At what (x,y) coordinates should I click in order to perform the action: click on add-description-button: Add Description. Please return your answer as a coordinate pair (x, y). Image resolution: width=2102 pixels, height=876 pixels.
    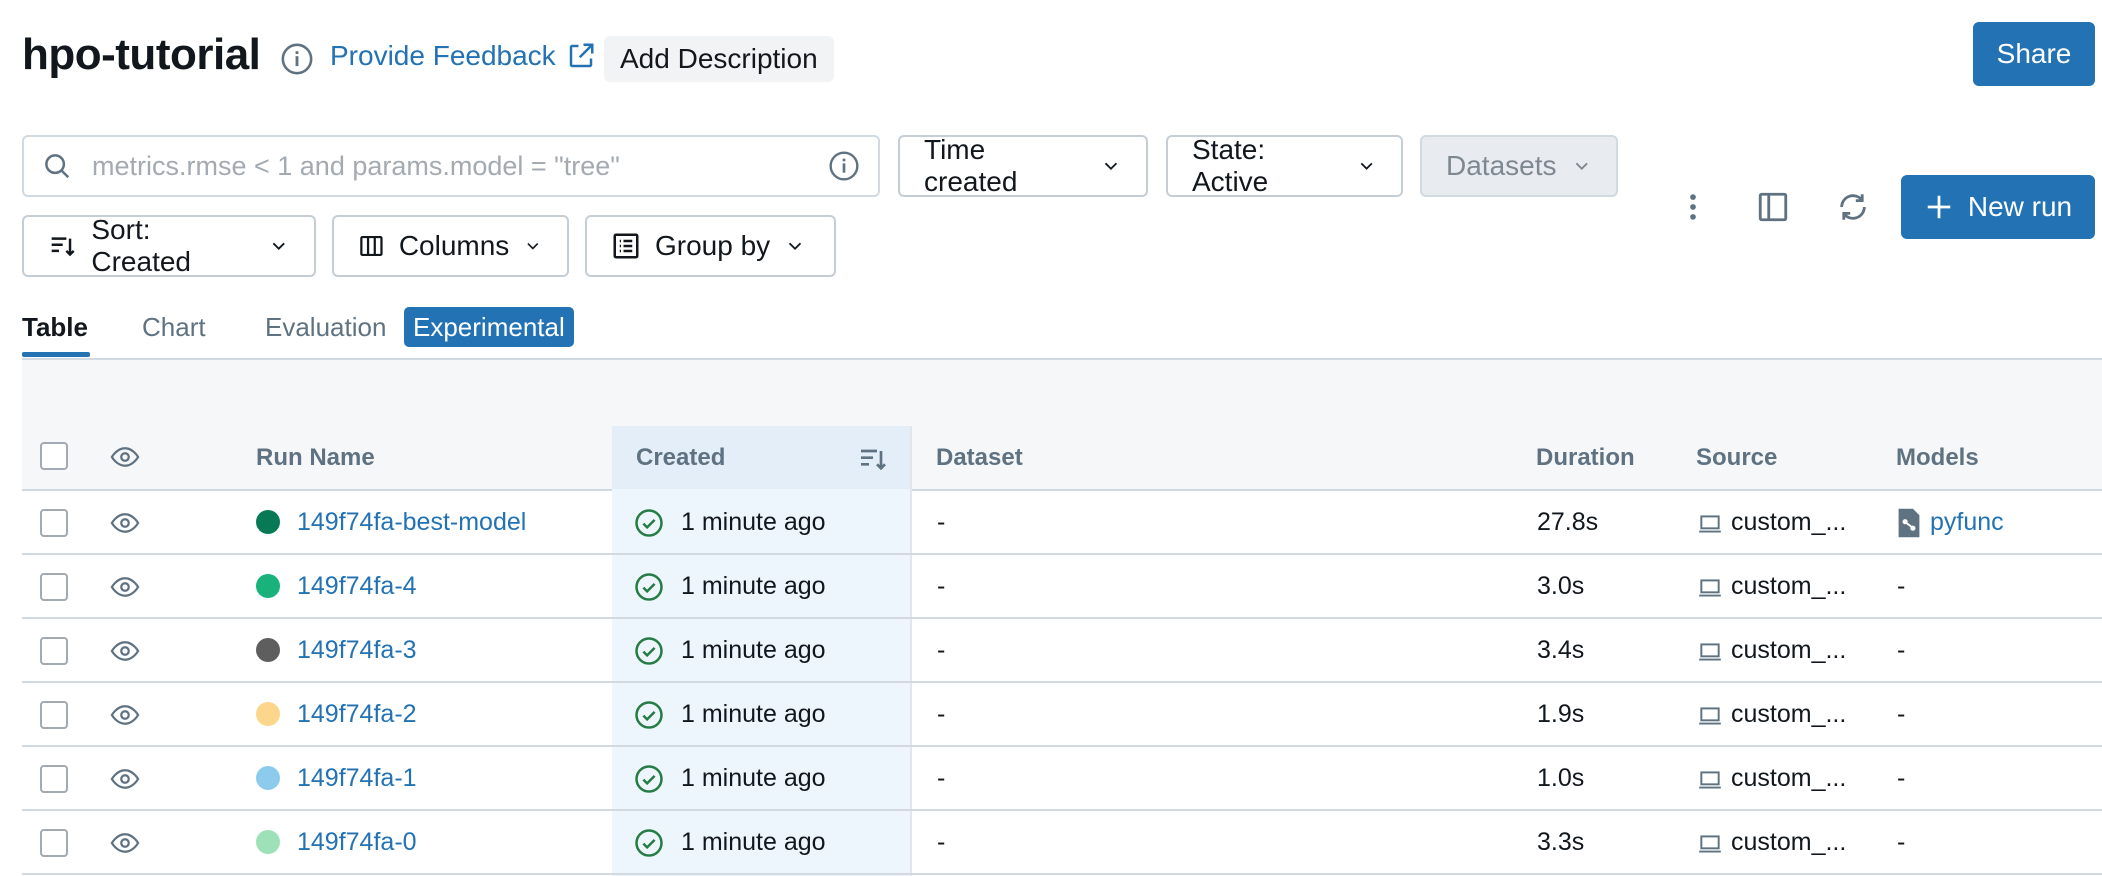
    Looking at the image, I should click on (719, 59).